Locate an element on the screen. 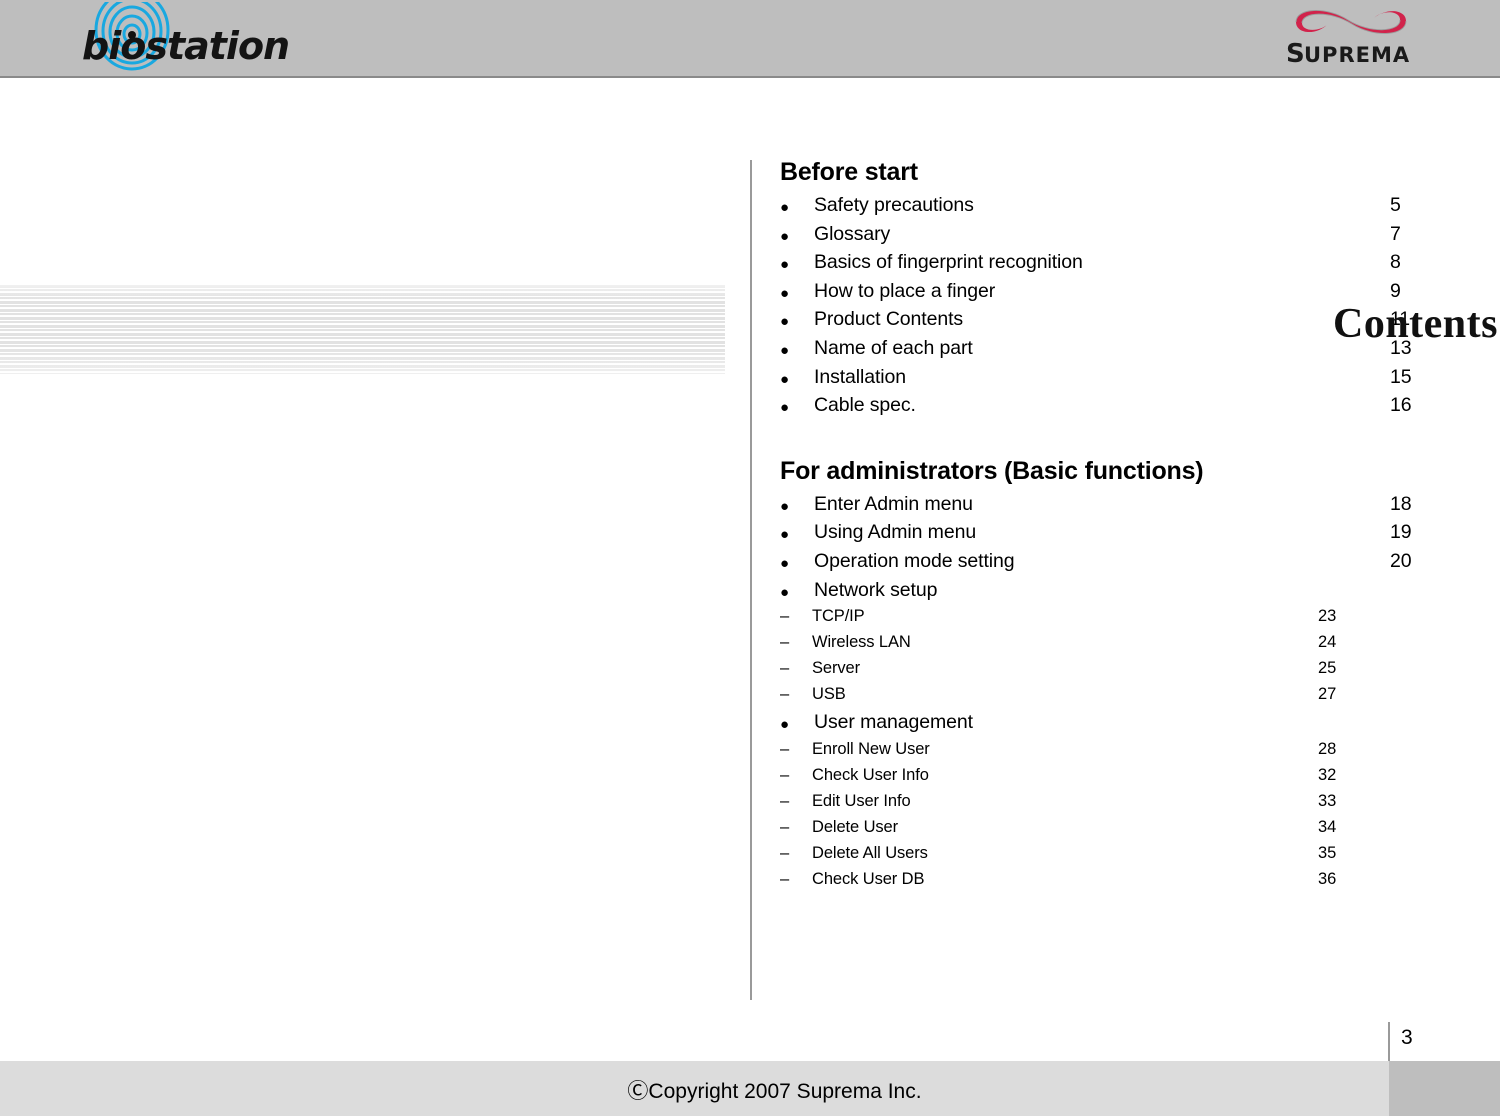 This screenshot has width=1500, height=1116. toc-entry-page: 16 is located at coordinates (1401, 405).